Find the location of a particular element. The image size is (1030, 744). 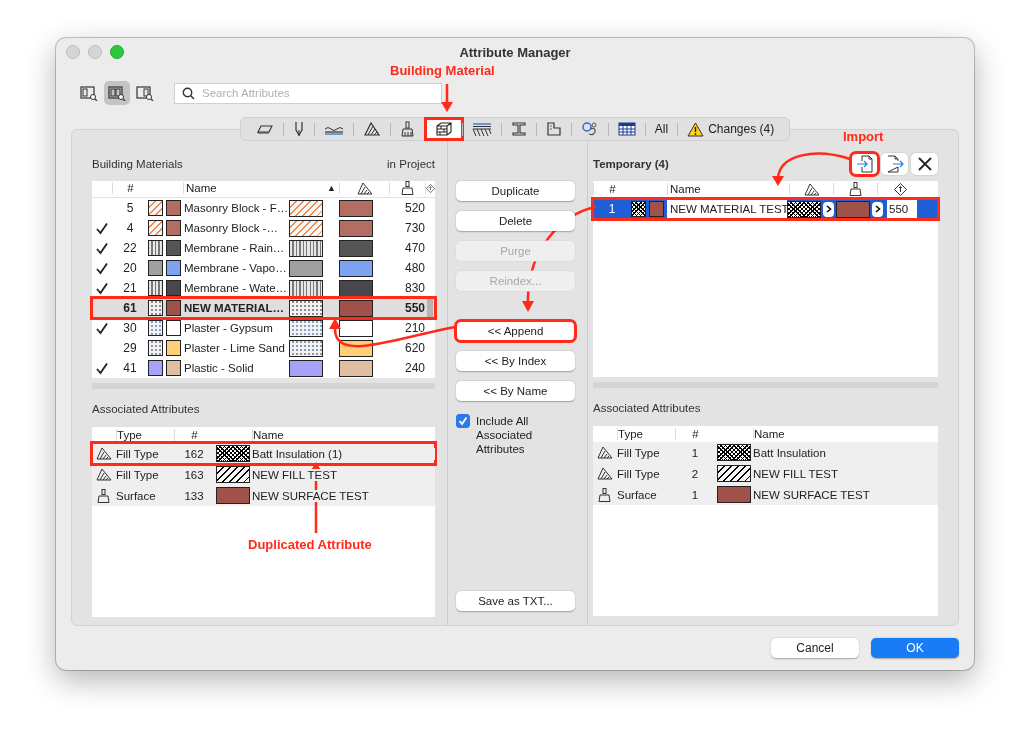

row-number: 41 is located at coordinates (130, 368).